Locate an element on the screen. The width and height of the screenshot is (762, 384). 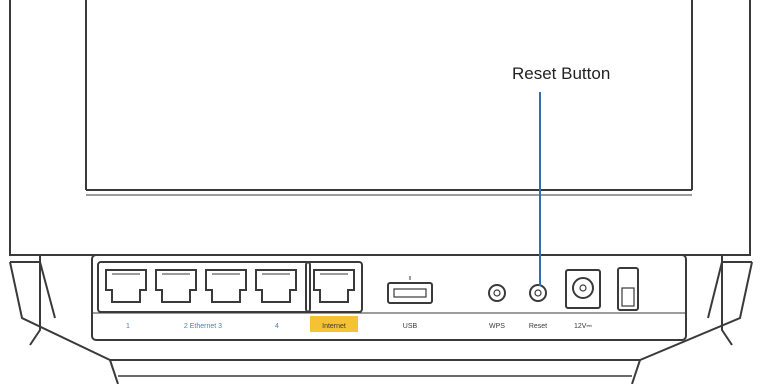
label-ethernet-1: 1 is located at coordinates (128, 326).